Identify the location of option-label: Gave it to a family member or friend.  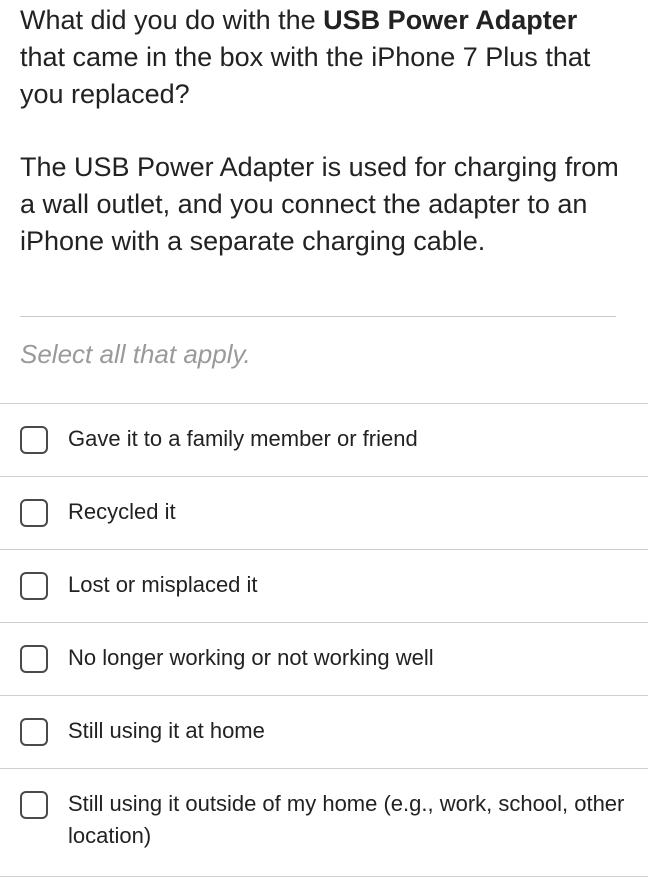
(243, 438).